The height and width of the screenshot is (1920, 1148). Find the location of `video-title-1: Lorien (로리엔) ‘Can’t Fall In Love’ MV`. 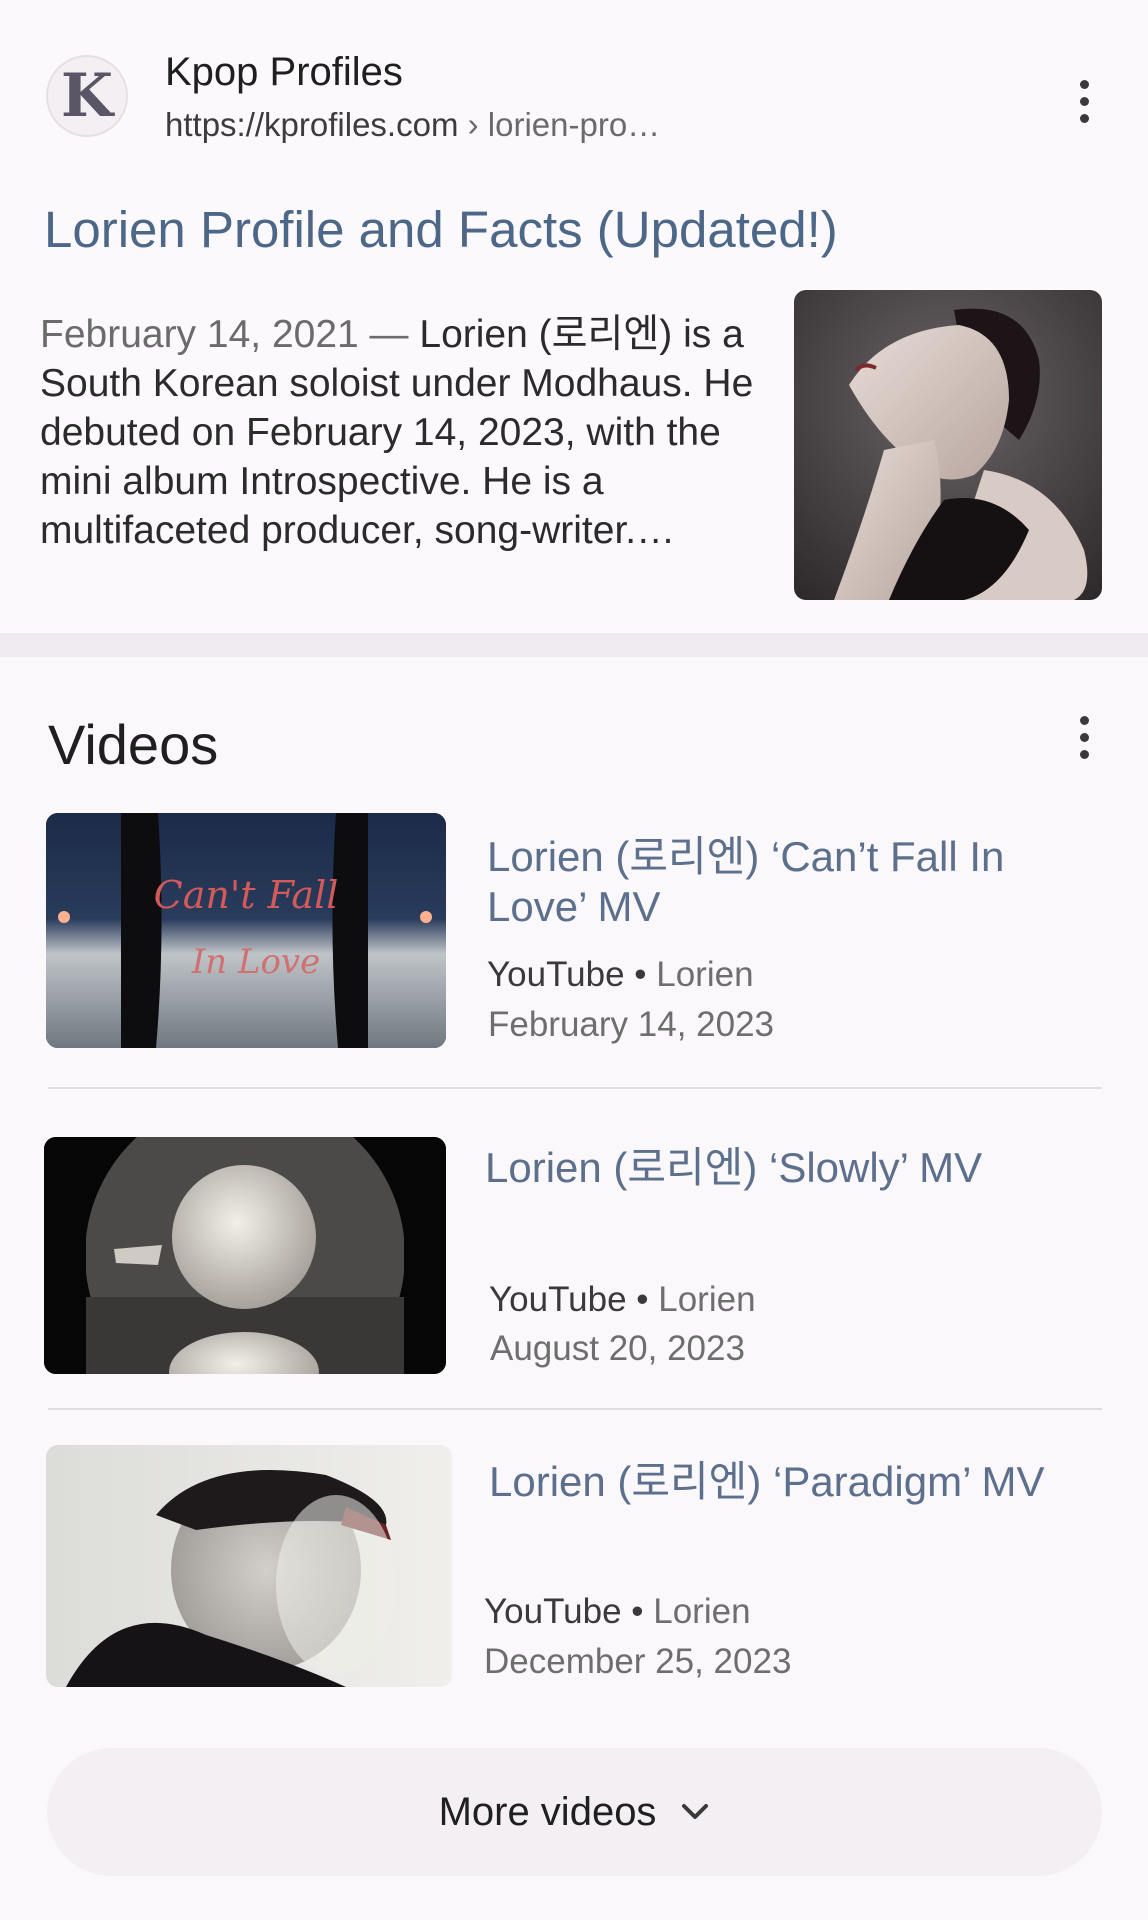

video-title-1: Lorien (로리엔) ‘Can’t Fall In Love’ MV is located at coordinates (767, 882).